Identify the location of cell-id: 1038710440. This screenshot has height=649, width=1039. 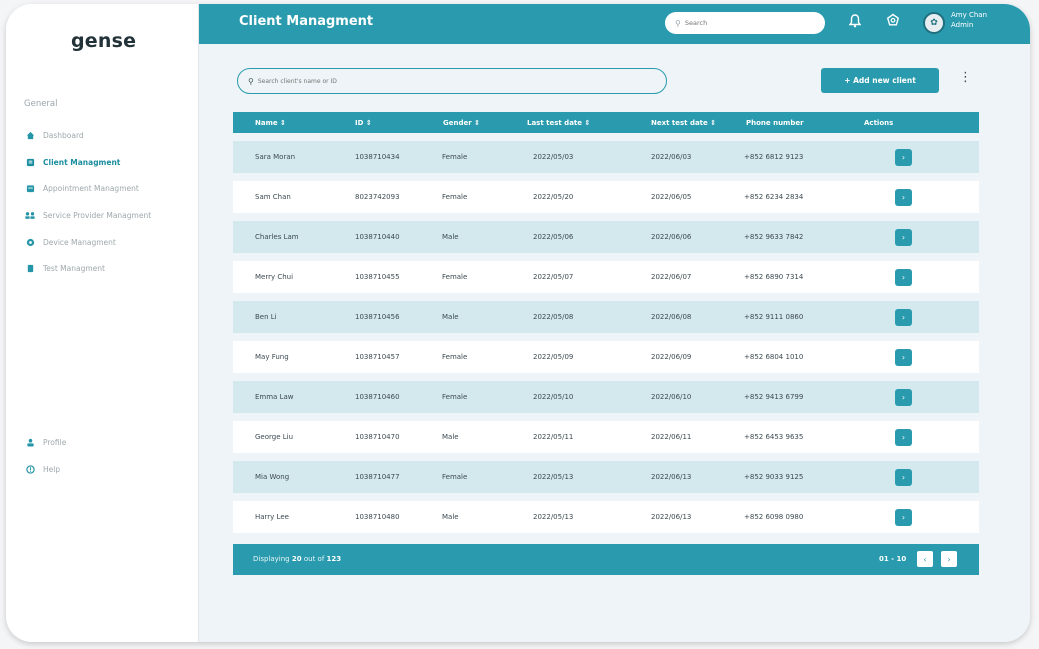
(377, 237).